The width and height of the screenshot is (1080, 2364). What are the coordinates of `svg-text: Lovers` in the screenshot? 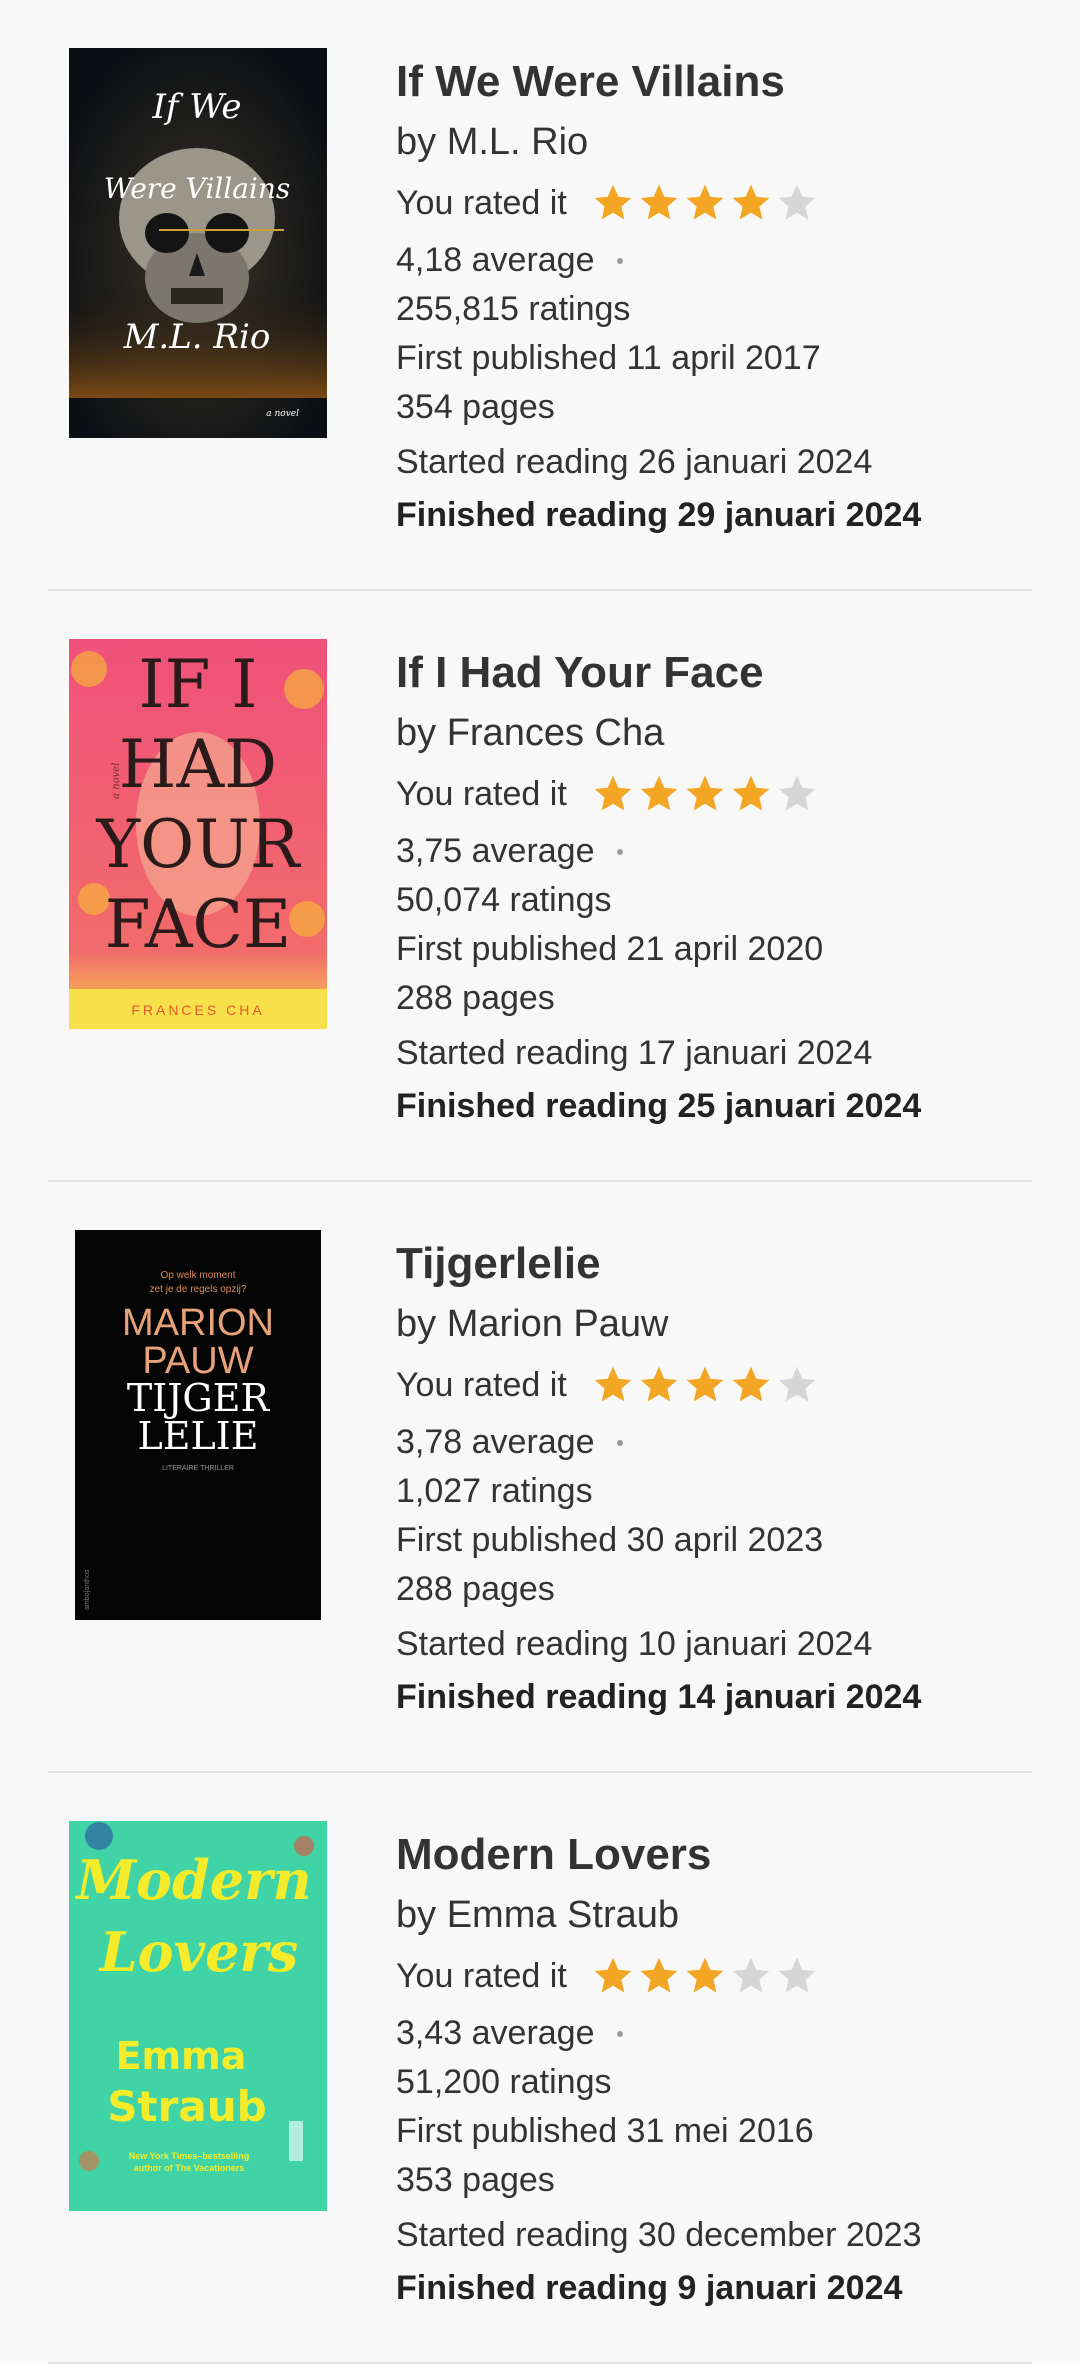 It's located at (198, 1952).